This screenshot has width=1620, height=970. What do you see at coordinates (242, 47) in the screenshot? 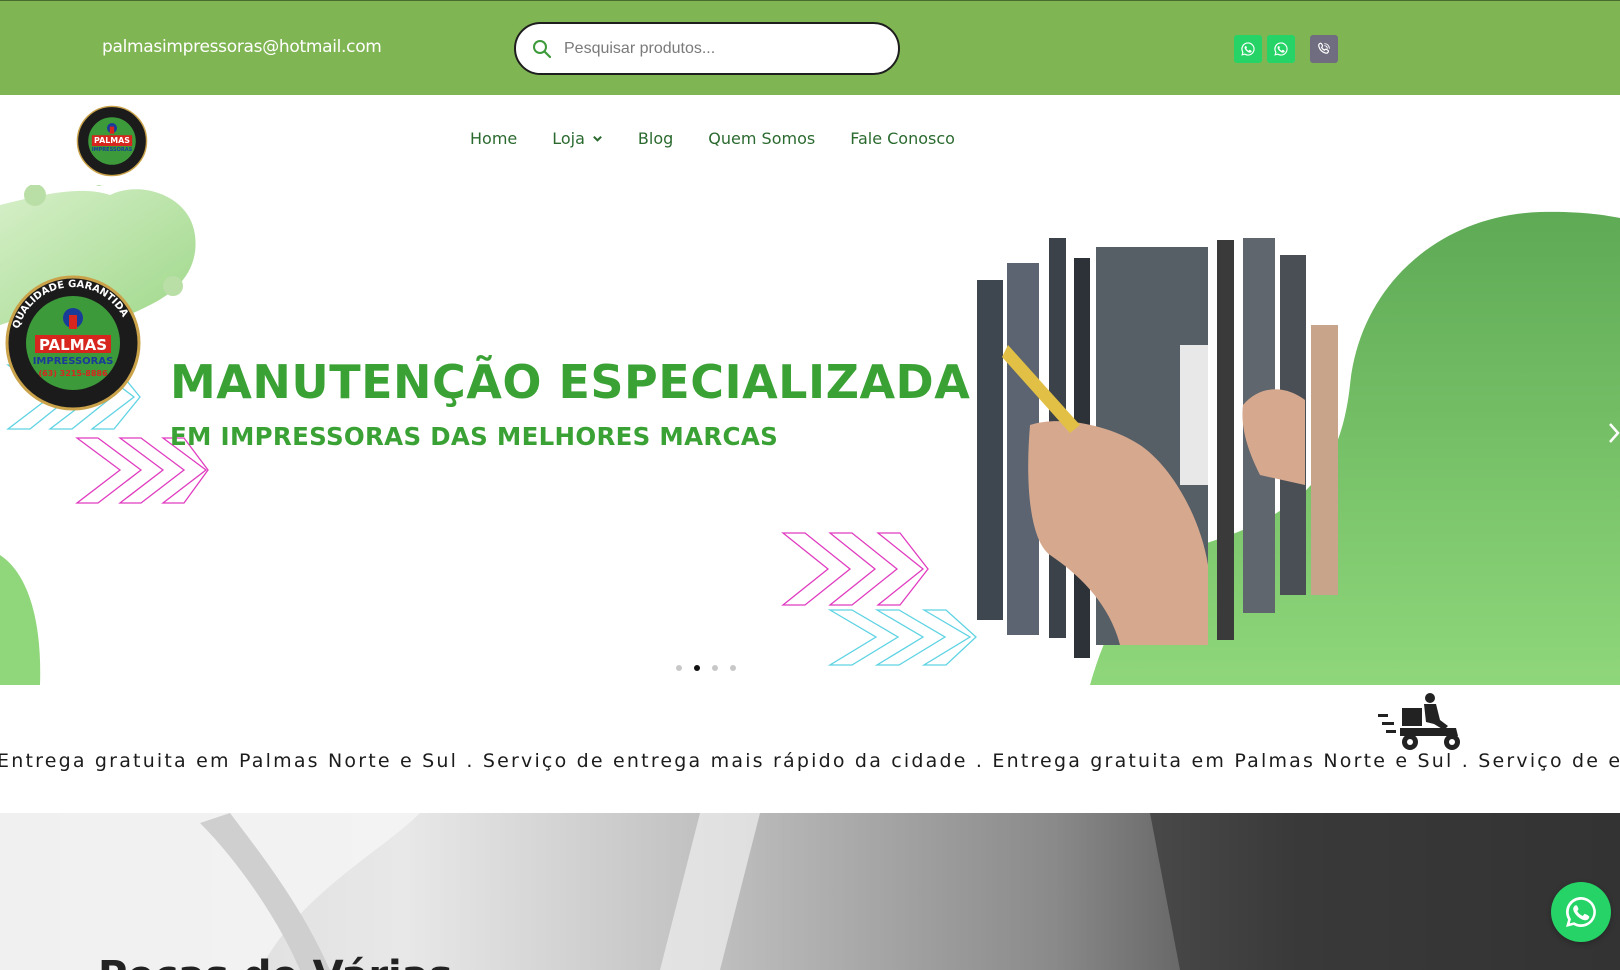
I see `contact-email: palmasimpressoras@hotmail.com` at bounding box center [242, 47].